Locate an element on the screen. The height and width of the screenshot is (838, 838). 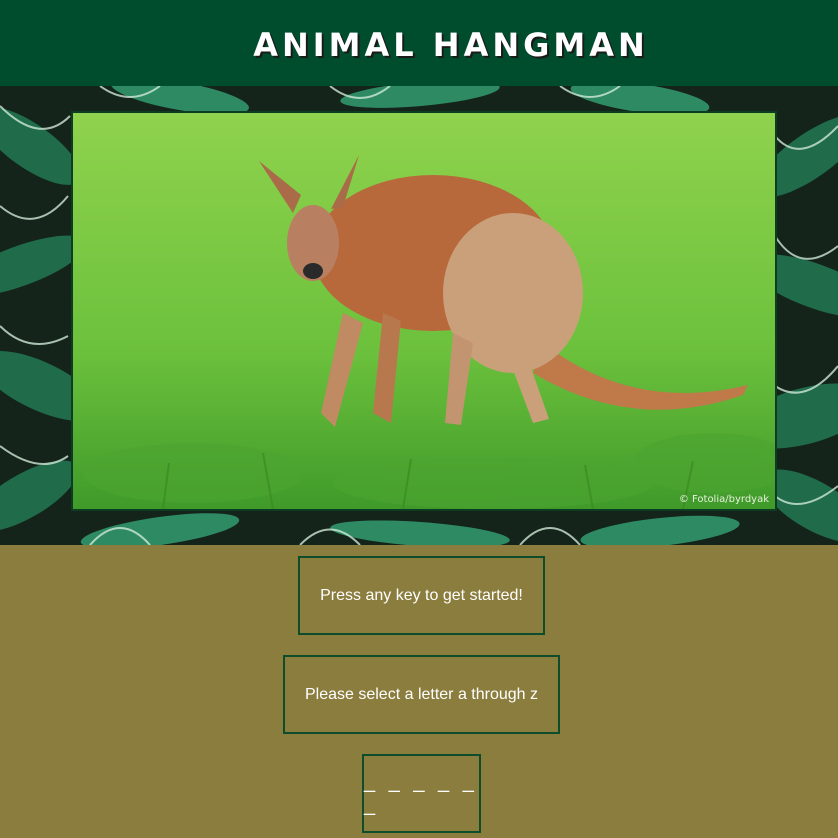
start-prompt-box: Press any key to get started! is located at coordinates (421, 595).